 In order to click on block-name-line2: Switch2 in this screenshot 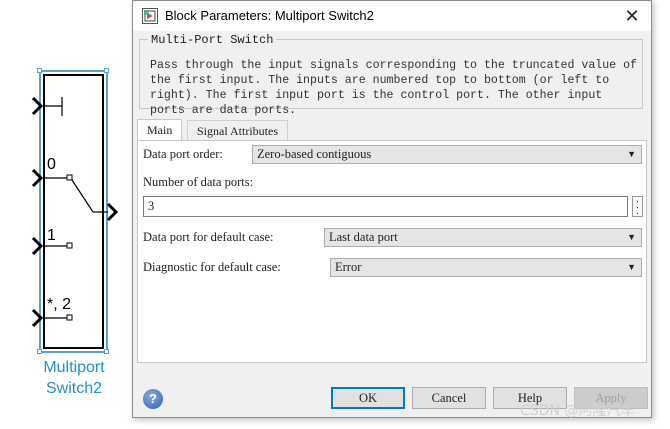, I will do `click(74, 388)`.